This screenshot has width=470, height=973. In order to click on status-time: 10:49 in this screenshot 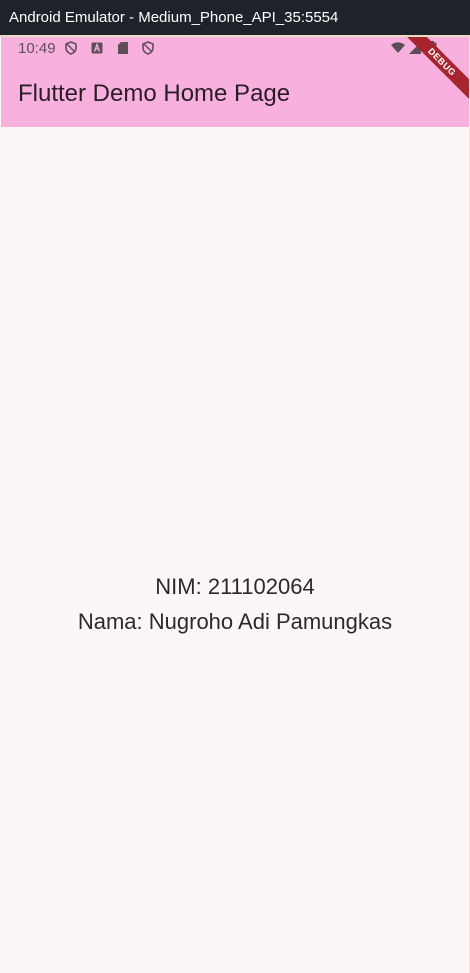, I will do `click(37, 48)`.